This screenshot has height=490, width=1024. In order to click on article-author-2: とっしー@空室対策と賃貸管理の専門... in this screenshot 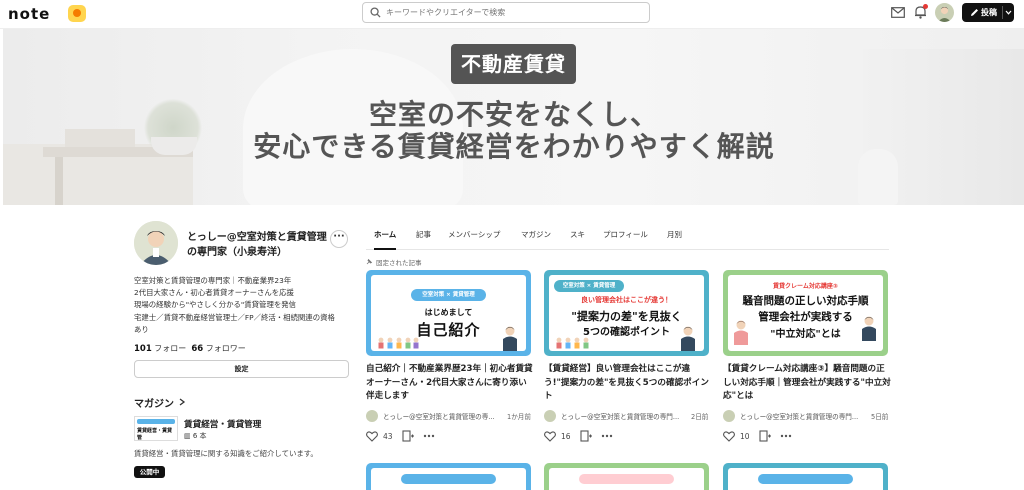, I will do `click(620, 416)`.